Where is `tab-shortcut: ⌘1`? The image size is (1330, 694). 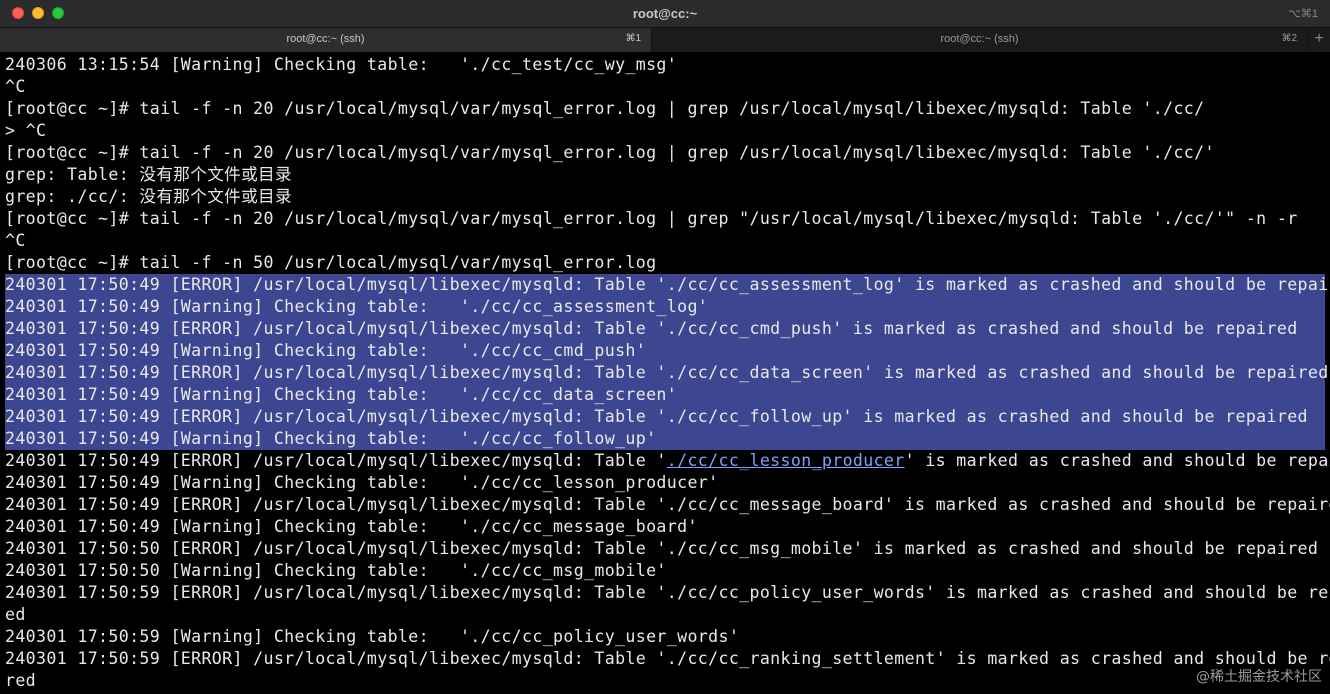
tab-shortcut: ⌘1 is located at coordinates (633, 38).